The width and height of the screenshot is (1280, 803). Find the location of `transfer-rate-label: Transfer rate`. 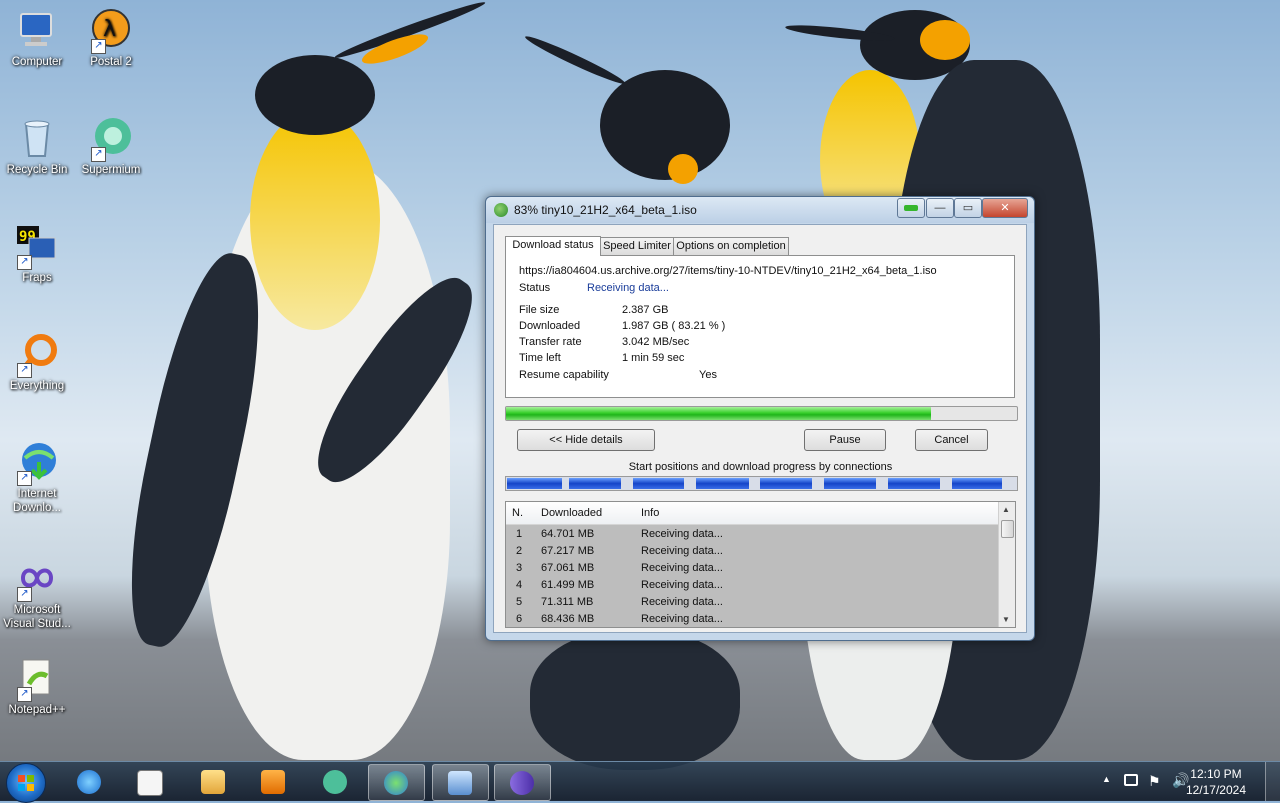

transfer-rate-label: Transfer rate is located at coordinates (550, 342).